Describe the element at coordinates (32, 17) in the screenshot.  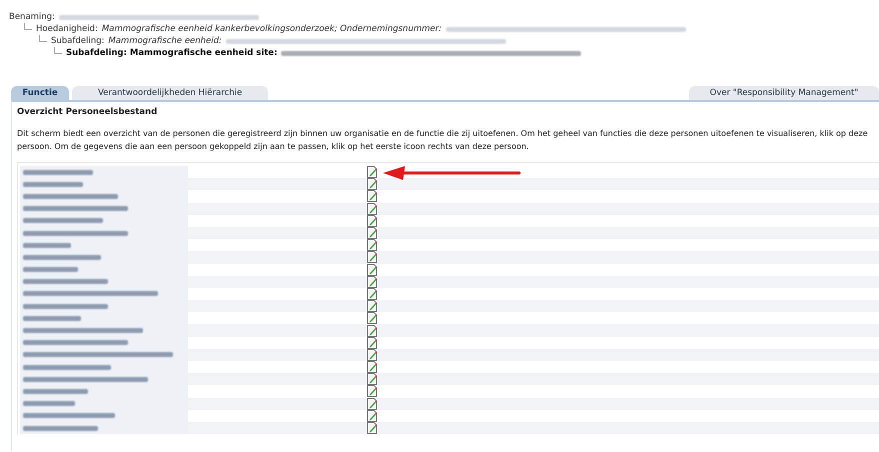
I see `hierarchy-label: Benaming:` at that location.